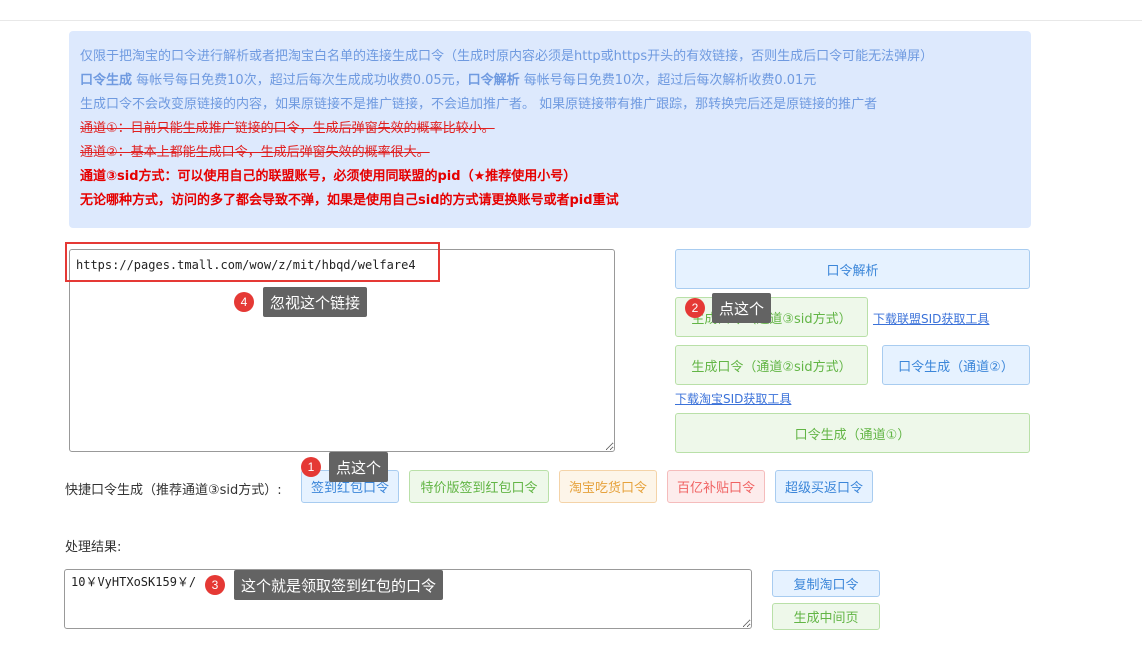  Describe the element at coordinates (771, 365) in the screenshot. I see `generate-channel2-sid-button: 生成口令（通道②sid方式）` at that location.